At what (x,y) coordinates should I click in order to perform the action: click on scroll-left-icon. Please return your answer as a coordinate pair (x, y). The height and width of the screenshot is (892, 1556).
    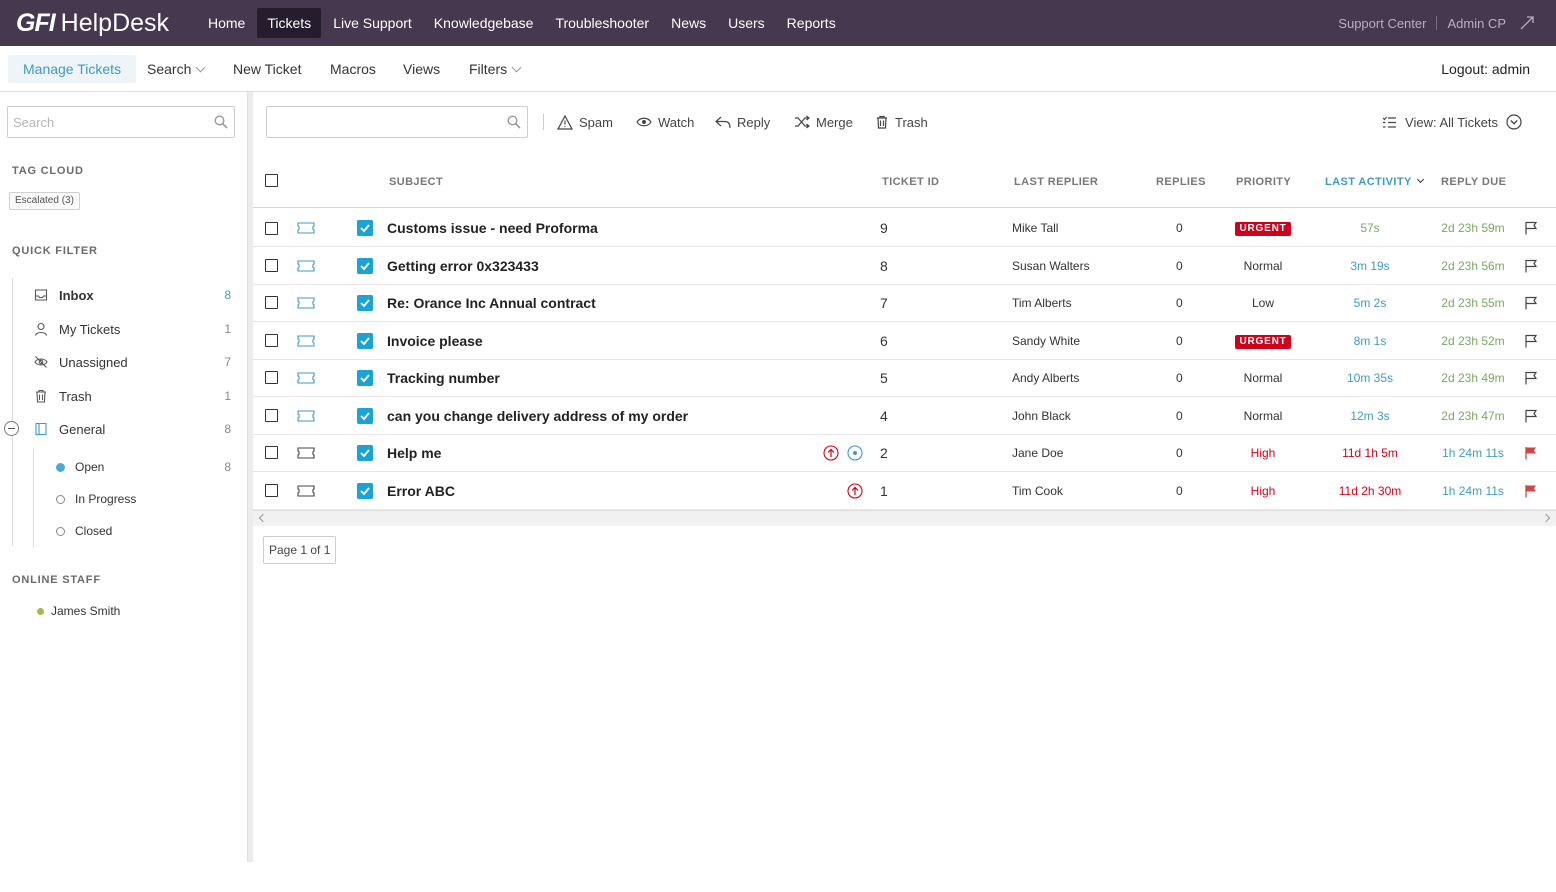
    Looking at the image, I should click on (263, 518).